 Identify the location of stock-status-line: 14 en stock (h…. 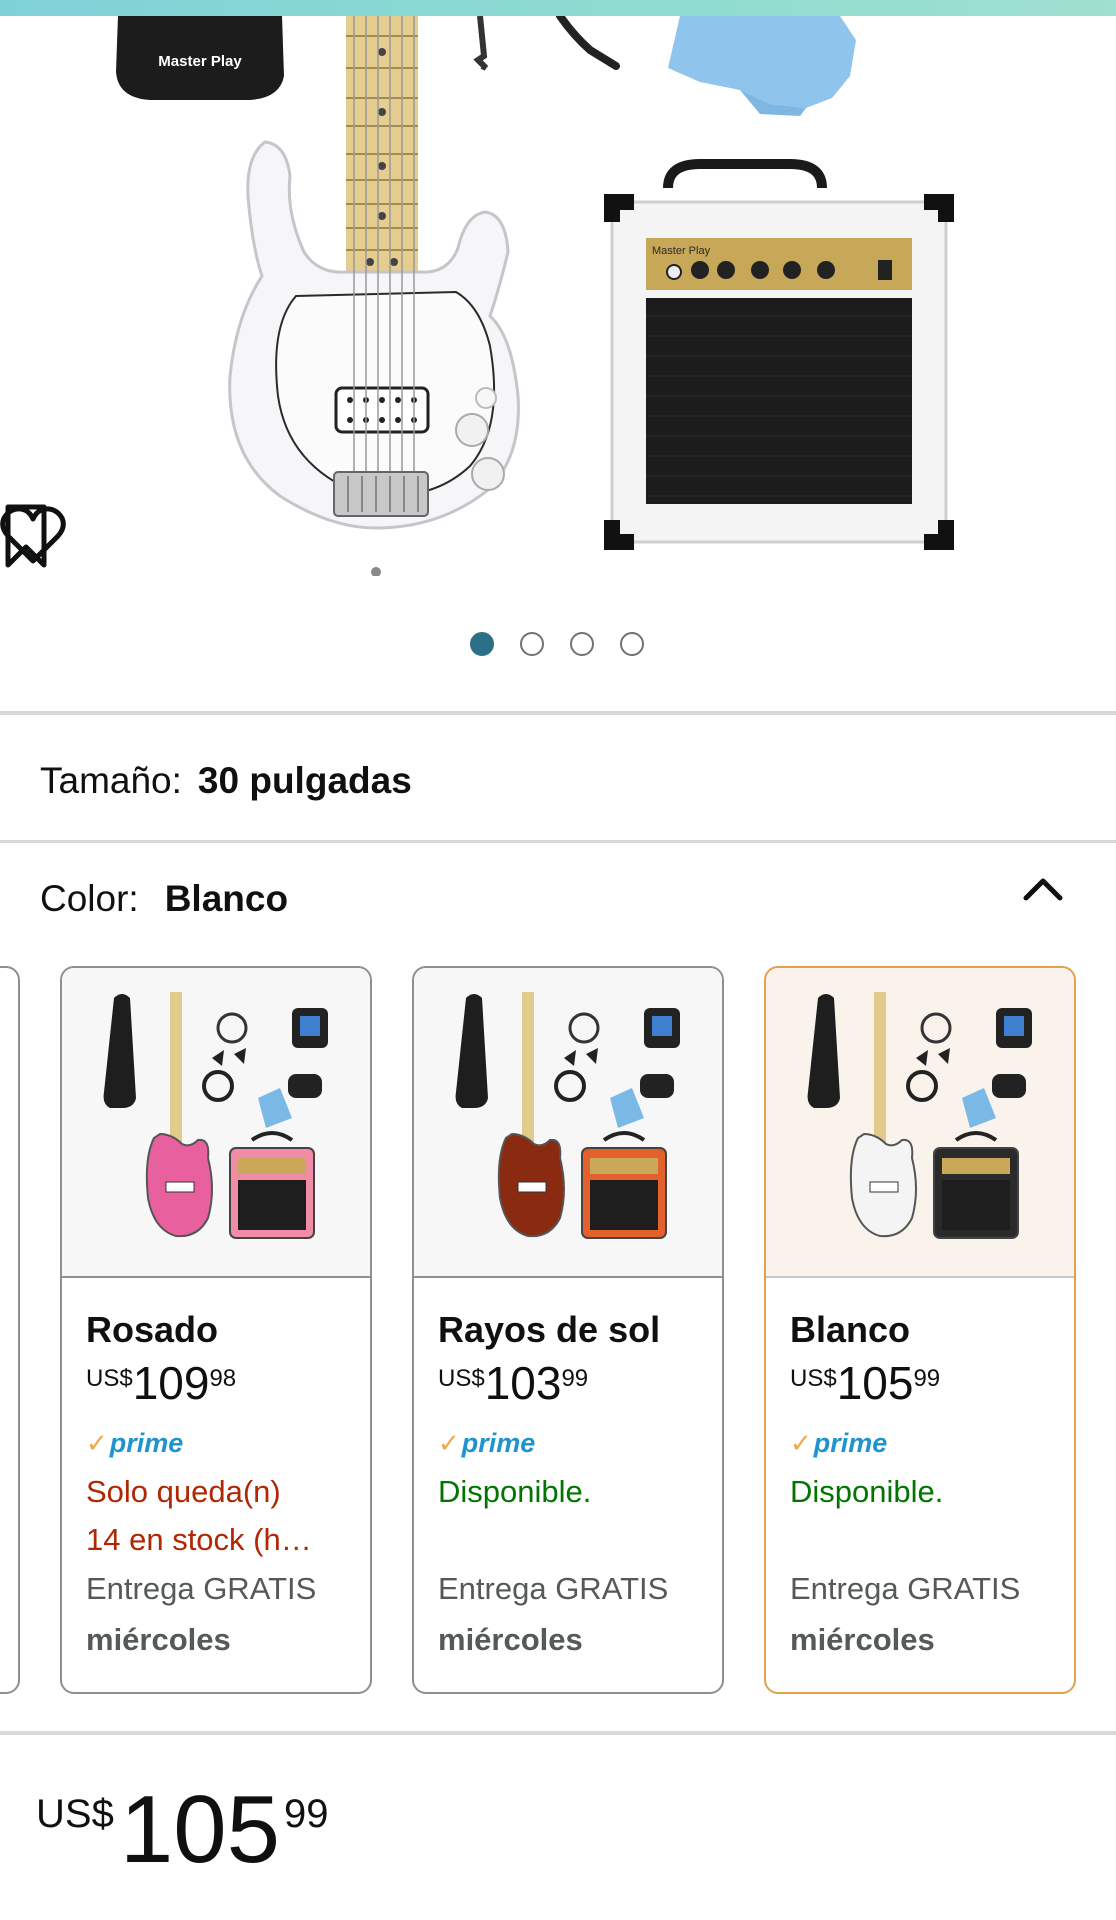
(199, 1539).